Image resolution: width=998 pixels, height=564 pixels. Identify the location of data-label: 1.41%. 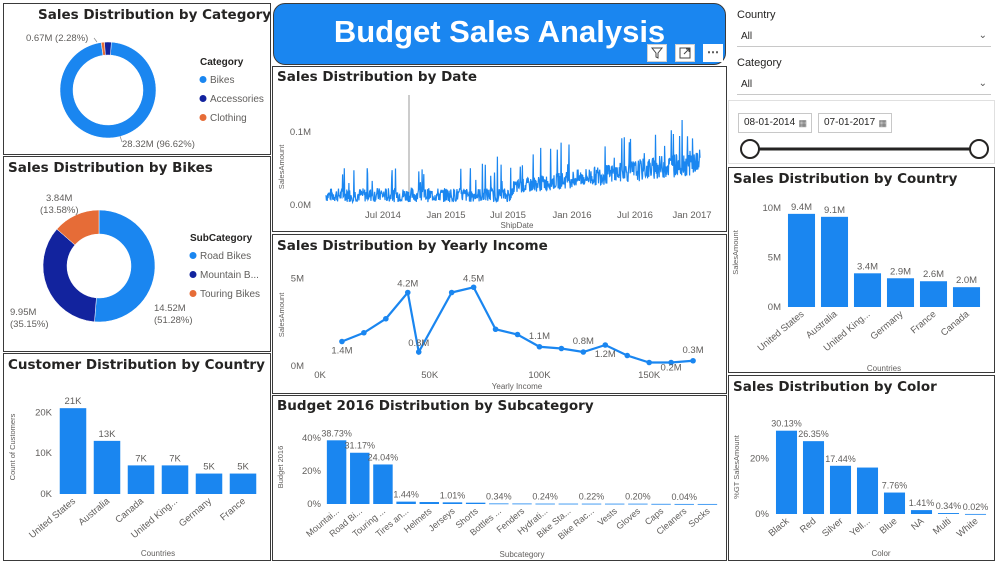
(922, 503).